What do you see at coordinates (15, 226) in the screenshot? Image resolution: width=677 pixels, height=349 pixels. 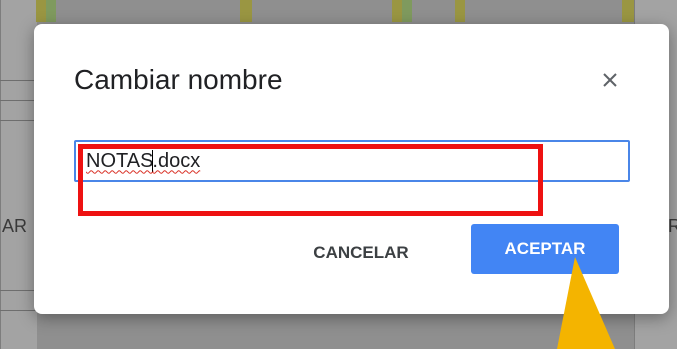 I see `bg-column-letter: AR` at bounding box center [15, 226].